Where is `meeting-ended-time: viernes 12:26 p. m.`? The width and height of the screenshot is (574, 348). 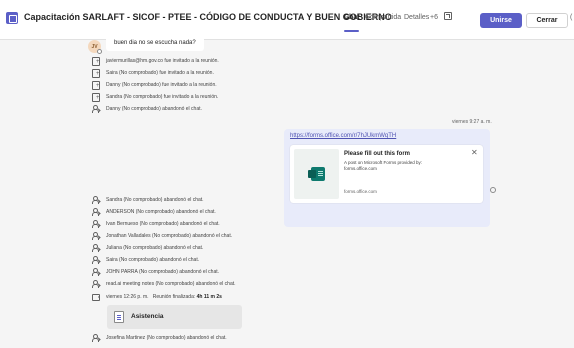 meeting-ended-time: viernes 12:26 p. m. is located at coordinates (127, 297).